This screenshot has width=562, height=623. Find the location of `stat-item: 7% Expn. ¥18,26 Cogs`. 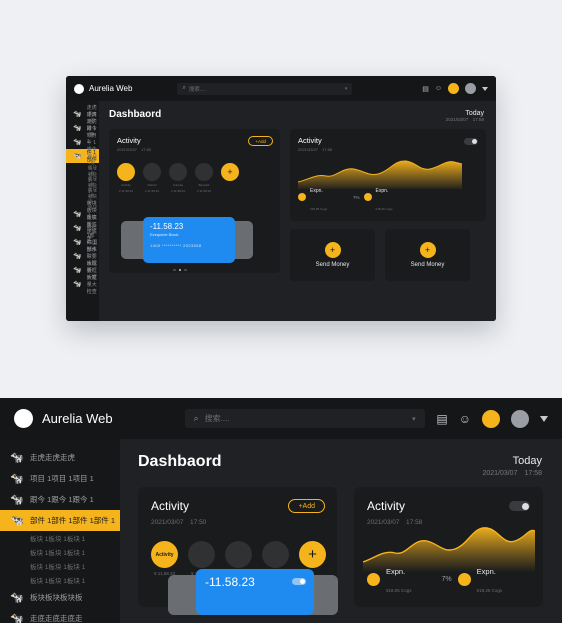

stat-item: 7% Expn. ¥18,26 Cogs is located at coordinates (472, 579).